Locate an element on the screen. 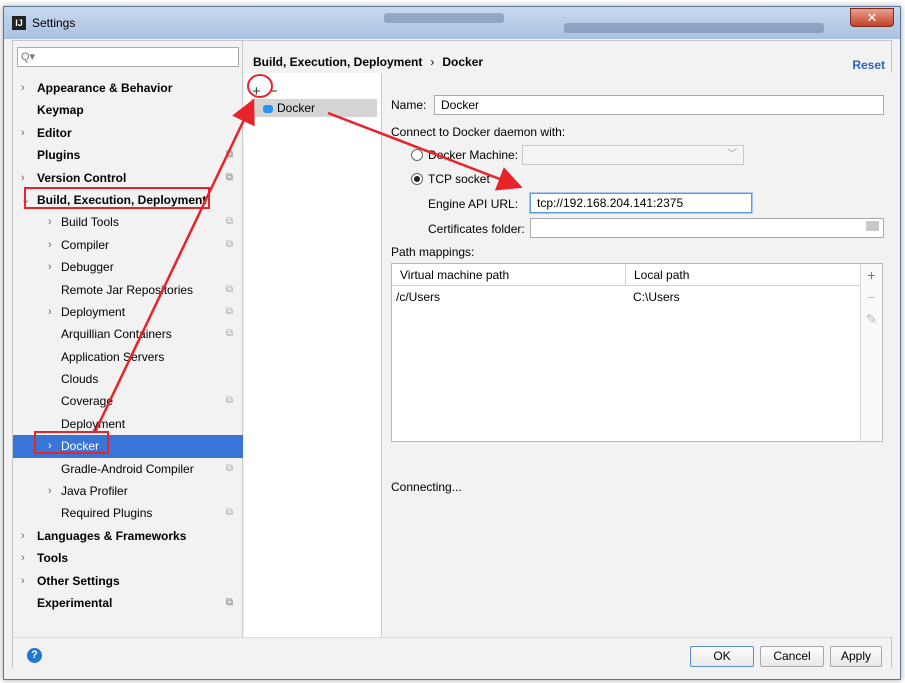 The image size is (905, 683). chevron-down-icon: ﹀ is located at coordinates (732, 154).